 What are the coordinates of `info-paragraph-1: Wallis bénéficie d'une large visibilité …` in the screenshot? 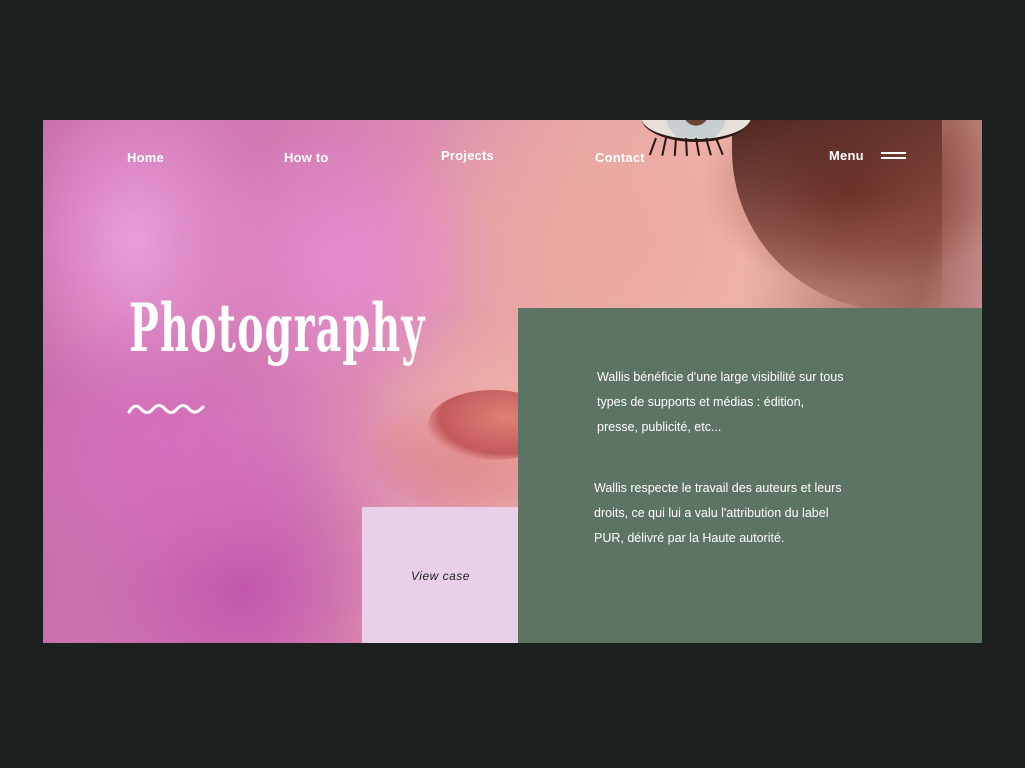 It's located at (720, 402).